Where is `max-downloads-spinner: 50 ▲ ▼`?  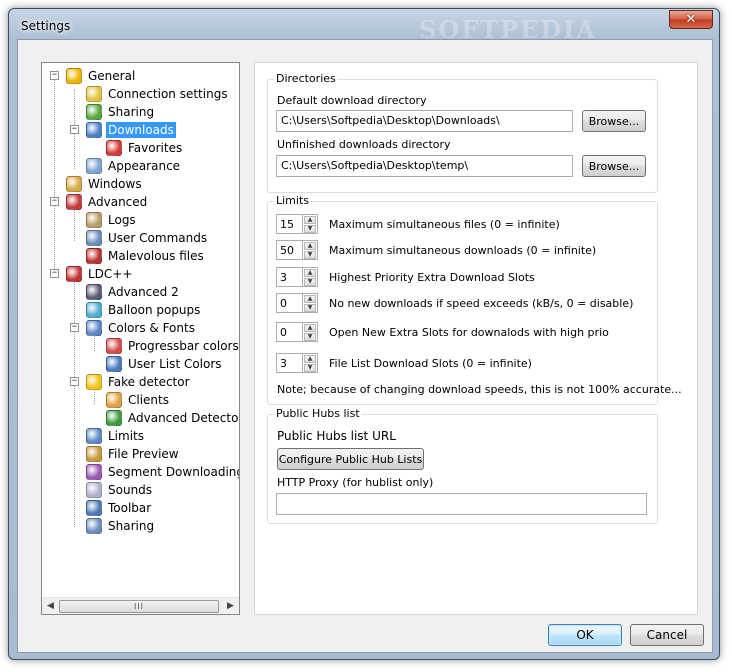 max-downloads-spinner: 50 ▲ ▼ is located at coordinates (298, 250).